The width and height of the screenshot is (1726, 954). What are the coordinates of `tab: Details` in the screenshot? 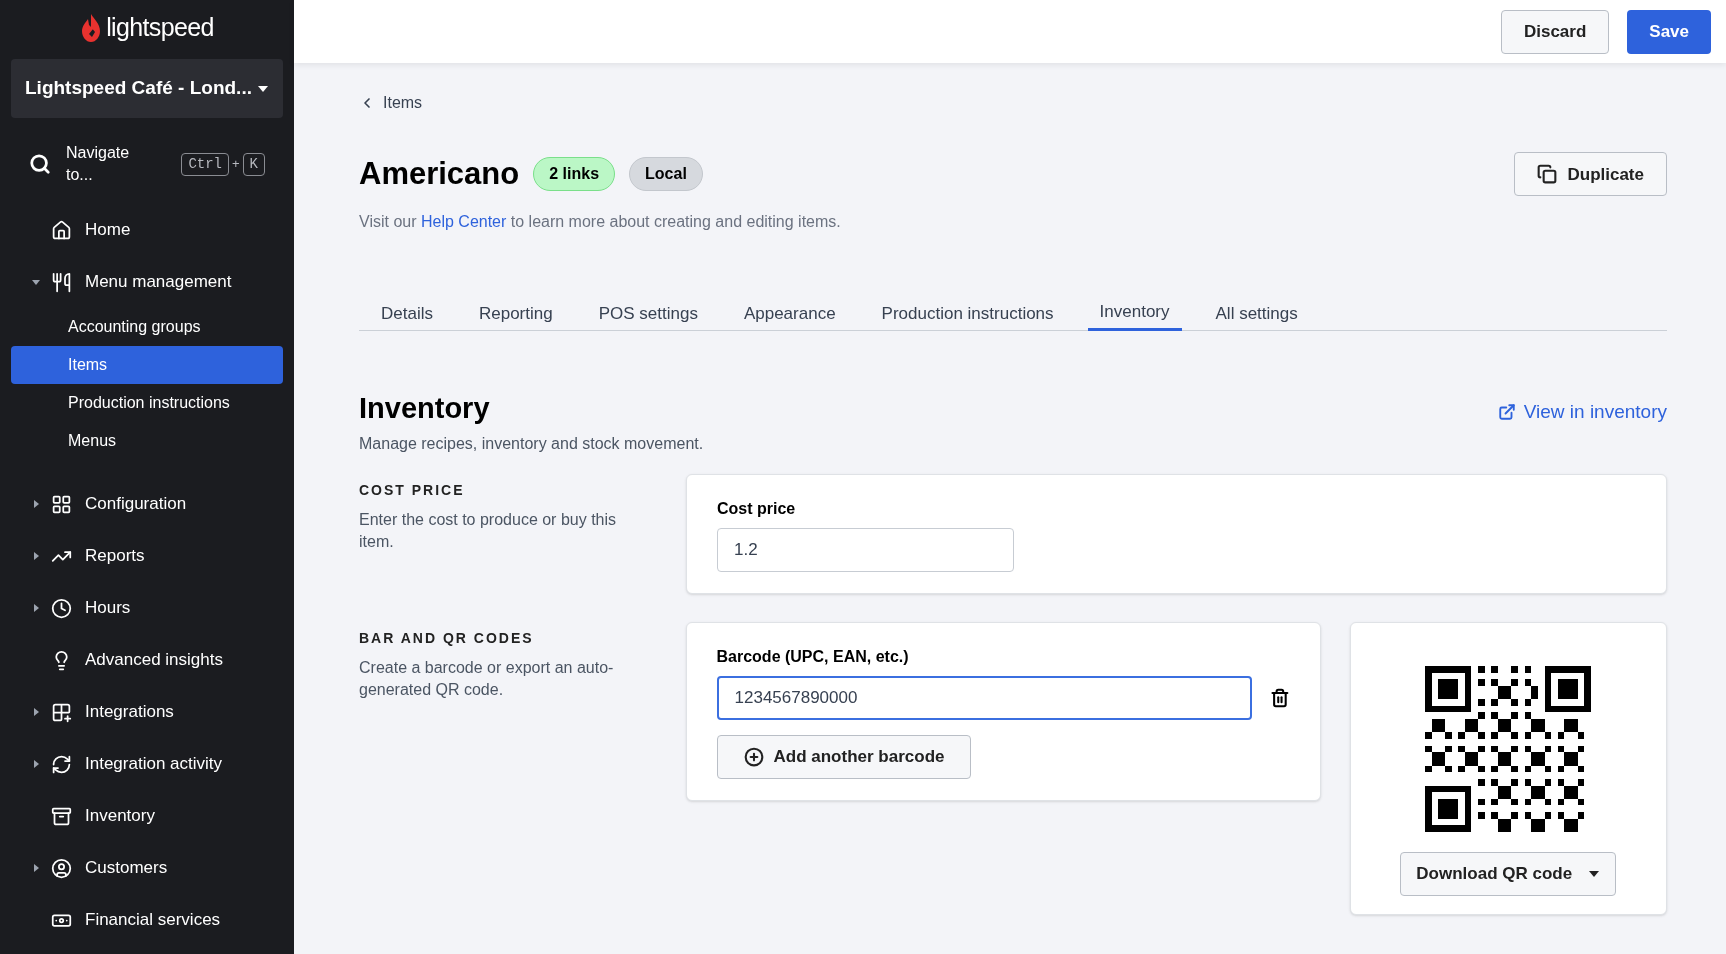 It's located at (407, 313).